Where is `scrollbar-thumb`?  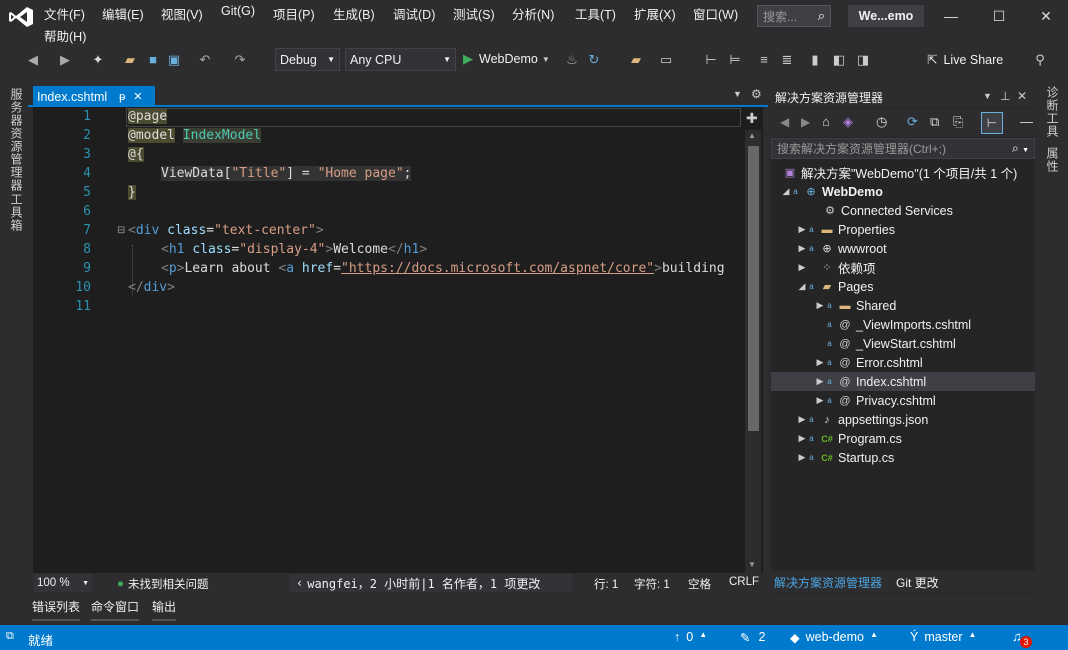
scrollbar-thumb is located at coordinates (753, 288).